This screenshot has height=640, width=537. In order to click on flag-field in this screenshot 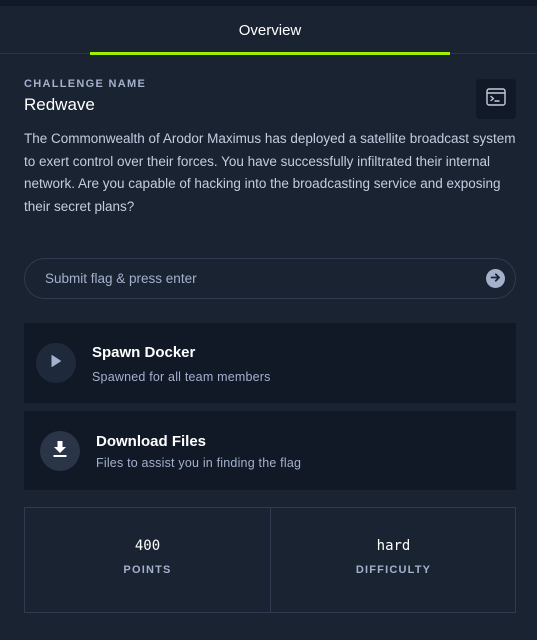, I will do `click(270, 278)`.